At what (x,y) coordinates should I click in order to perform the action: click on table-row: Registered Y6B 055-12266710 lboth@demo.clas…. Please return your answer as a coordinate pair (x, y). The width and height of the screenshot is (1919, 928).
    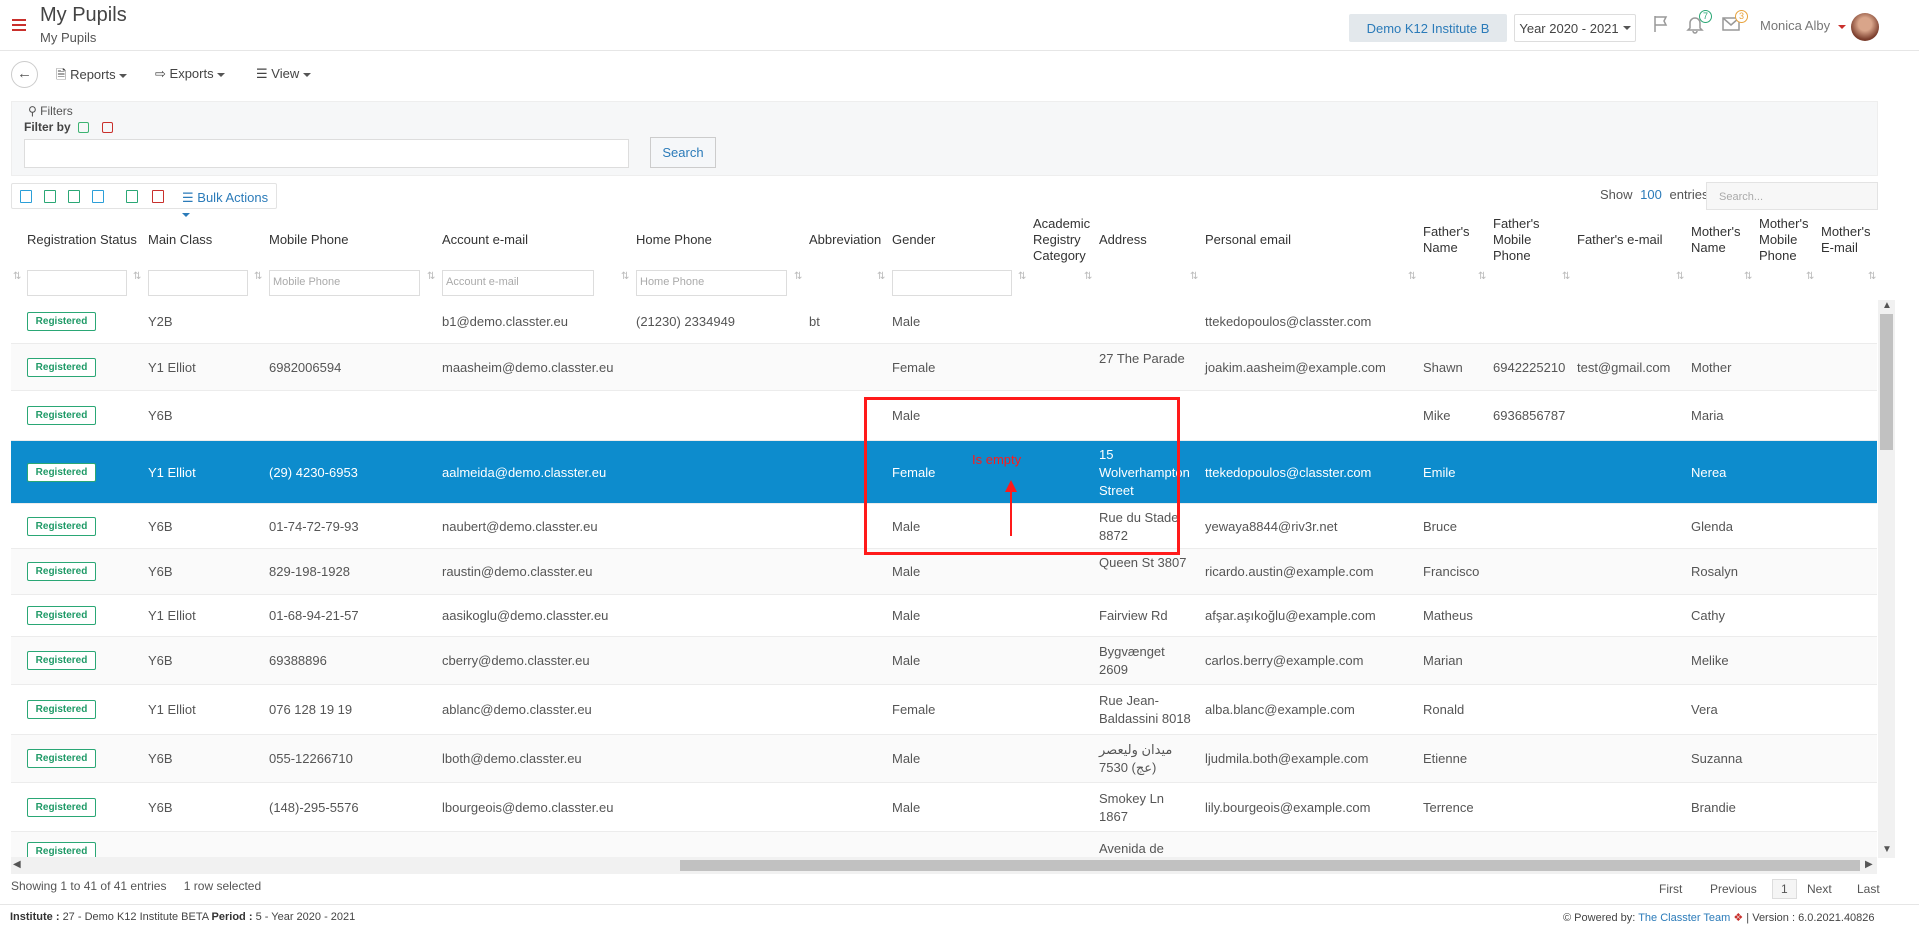
    Looking at the image, I should click on (944, 759).